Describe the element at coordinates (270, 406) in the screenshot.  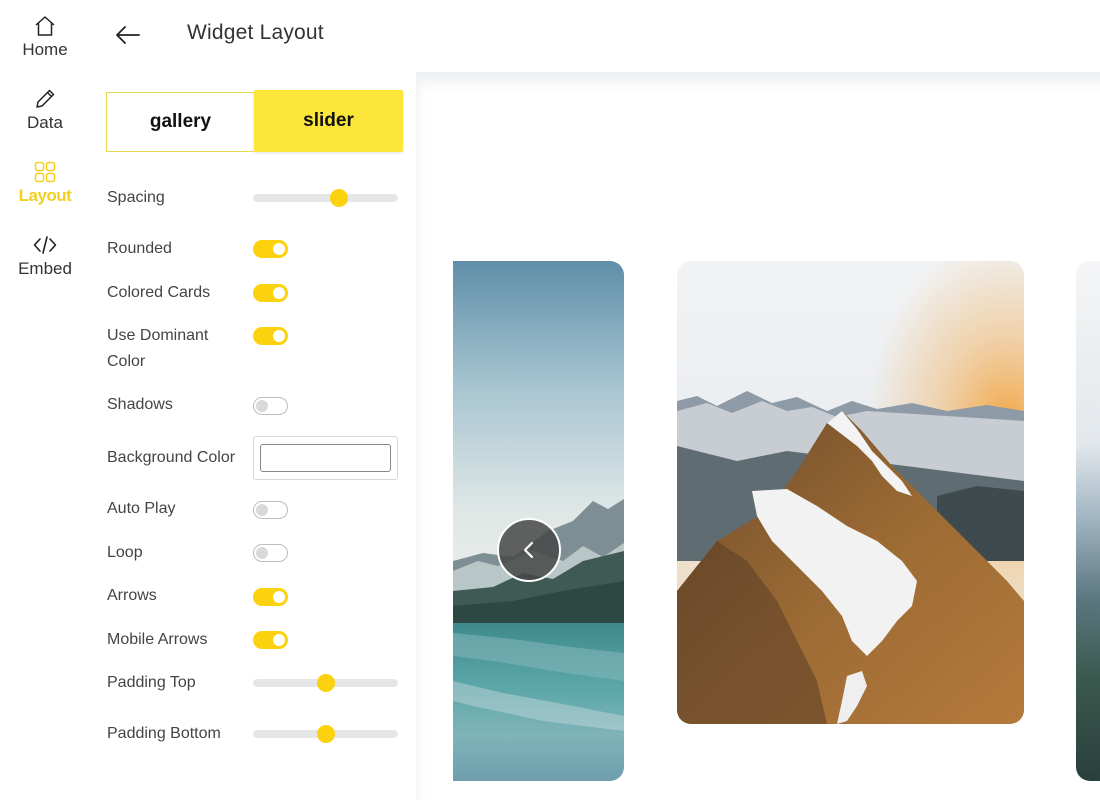
I see `shadows-toggle` at that location.